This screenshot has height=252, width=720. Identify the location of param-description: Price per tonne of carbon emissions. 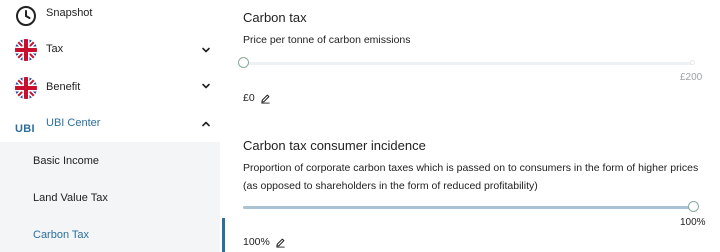
(327, 40).